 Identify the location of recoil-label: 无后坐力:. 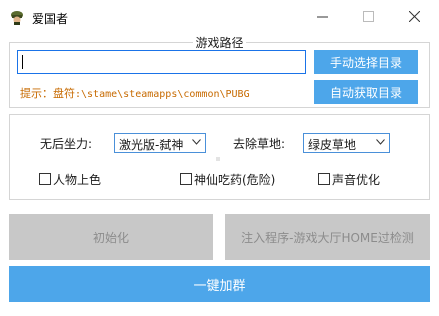
(66, 144).